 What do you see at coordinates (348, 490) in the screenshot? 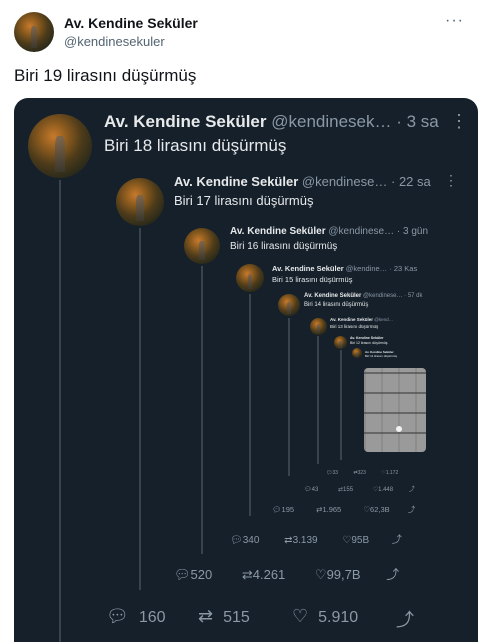
I see `retweet-count: 155` at bounding box center [348, 490].